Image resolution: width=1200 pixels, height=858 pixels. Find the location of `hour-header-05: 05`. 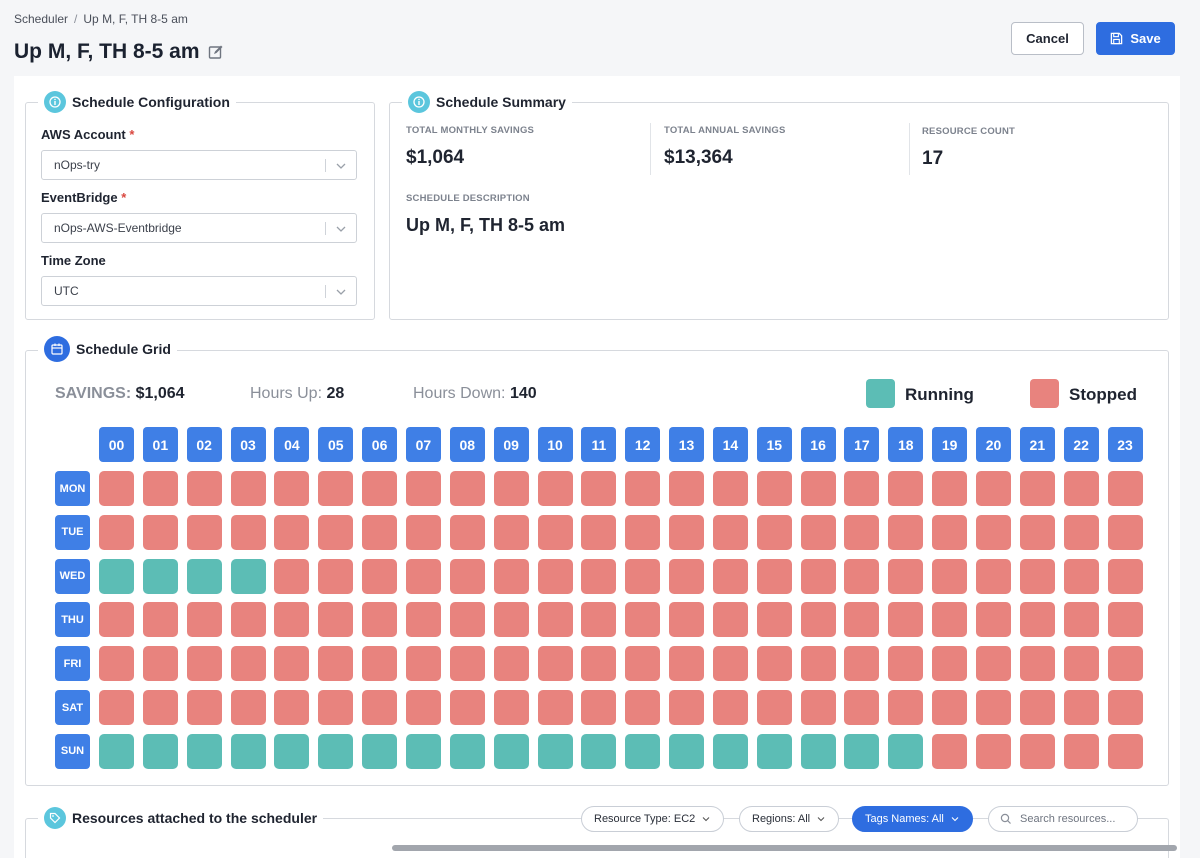

hour-header-05: 05 is located at coordinates (336, 444).